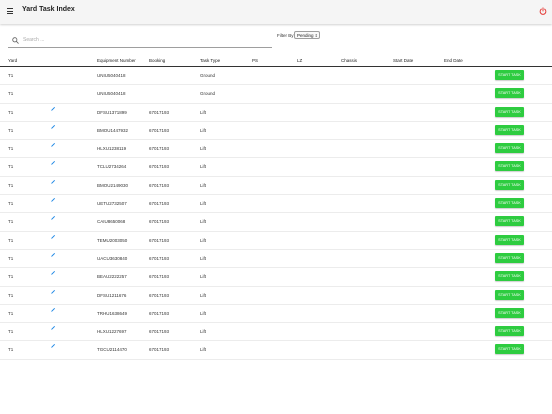 This screenshot has height=414, width=552. What do you see at coordinates (276, 113) in the screenshot?
I see `table-row: T1 DFSU1371899 67017193 Lift START TASK` at bounding box center [276, 113].